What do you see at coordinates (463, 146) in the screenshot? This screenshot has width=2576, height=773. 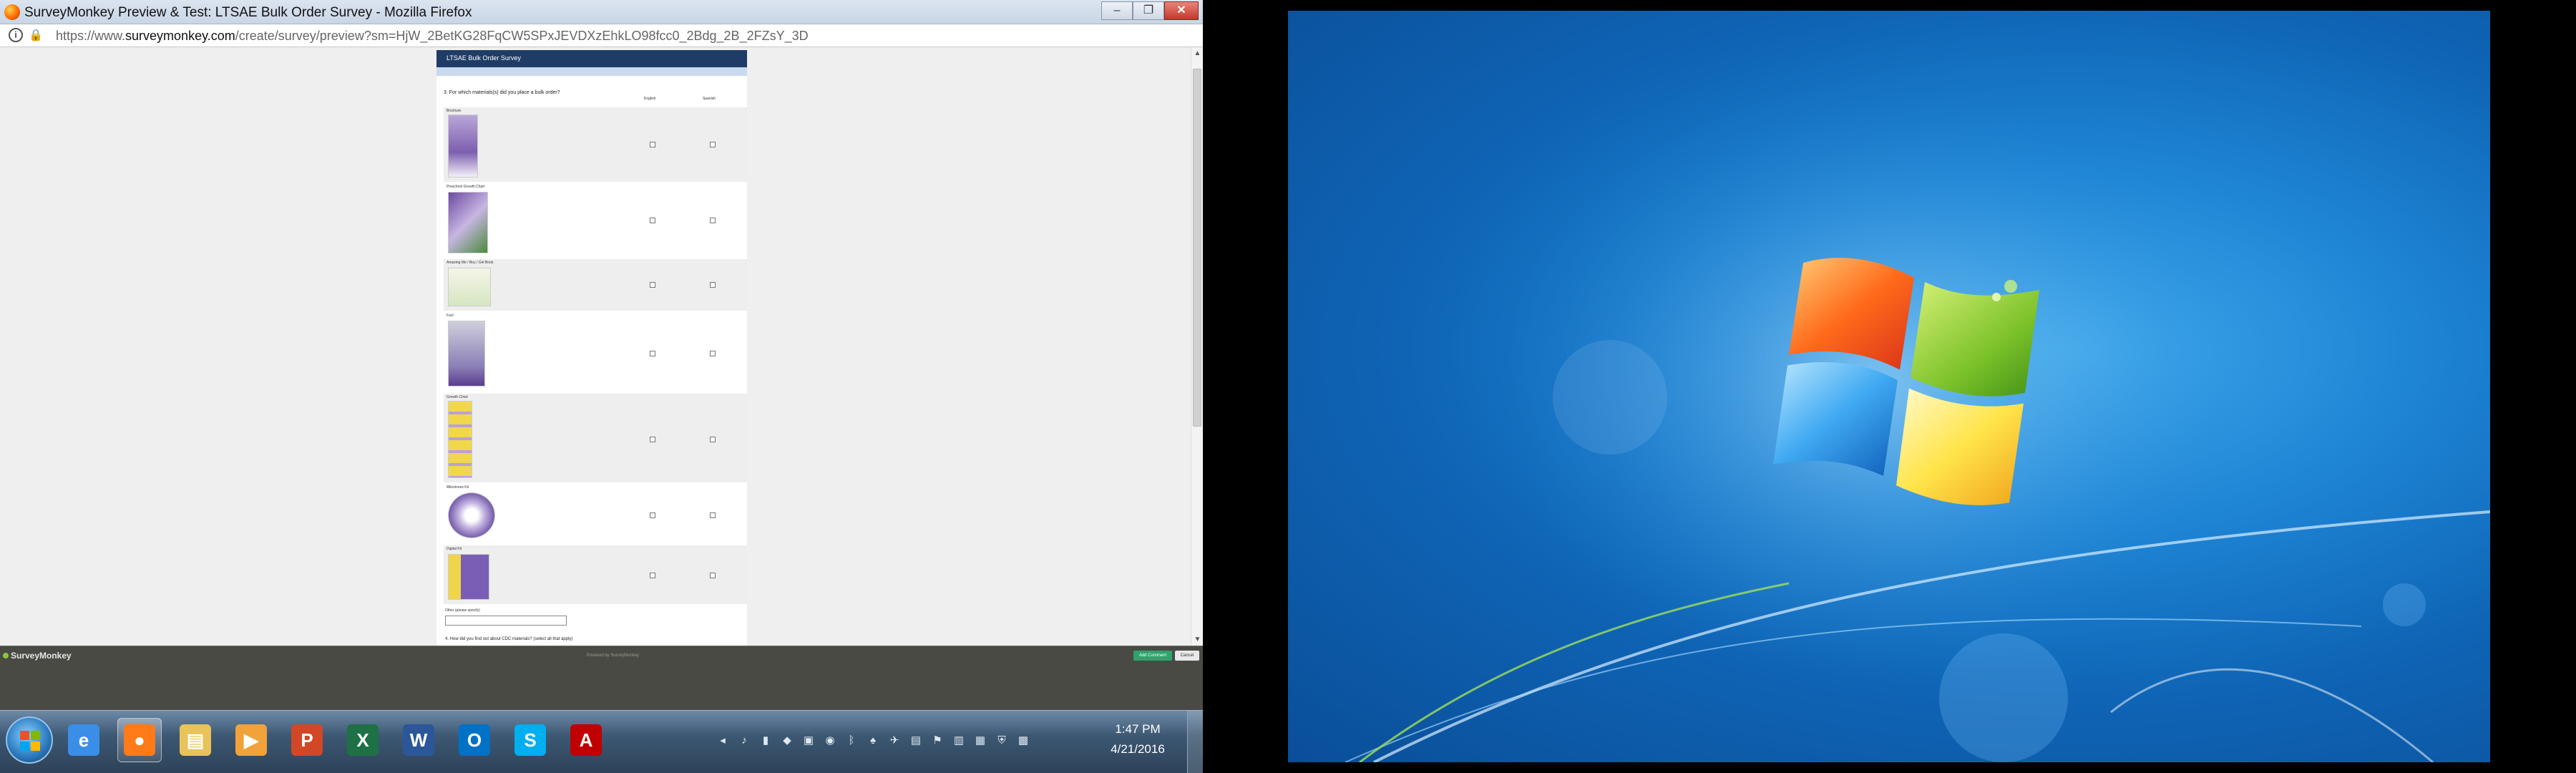 I see `brochure-thumbnail` at bounding box center [463, 146].